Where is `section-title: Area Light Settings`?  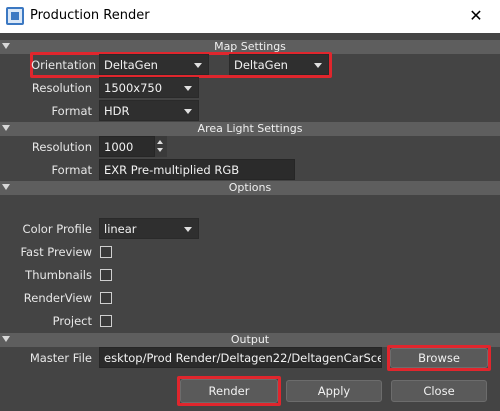
section-title: Area Light Settings is located at coordinates (250, 128).